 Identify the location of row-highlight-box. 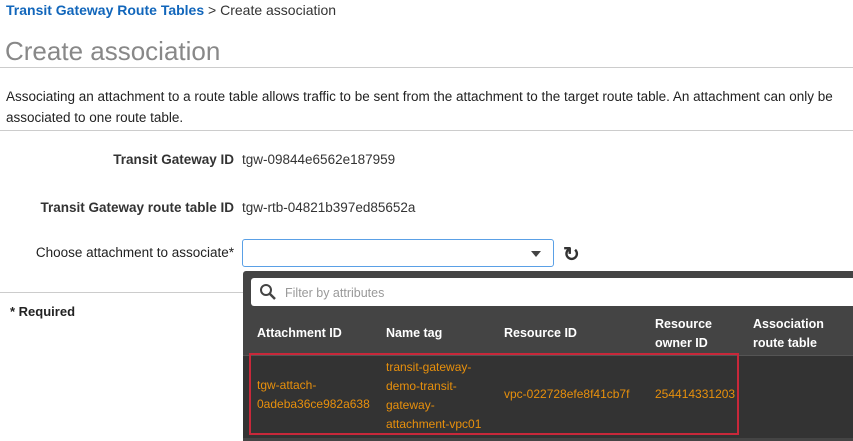
(494, 394).